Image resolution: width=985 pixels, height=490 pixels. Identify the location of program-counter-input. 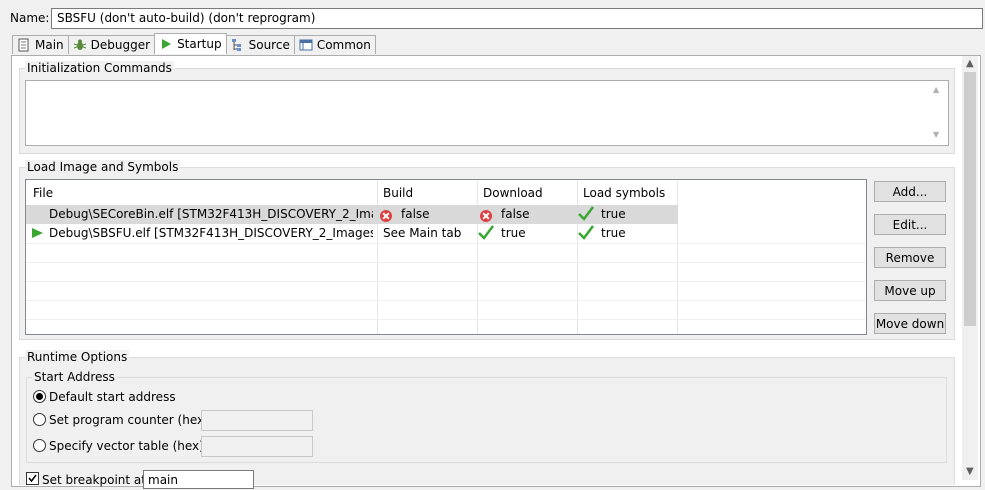
(257, 420).